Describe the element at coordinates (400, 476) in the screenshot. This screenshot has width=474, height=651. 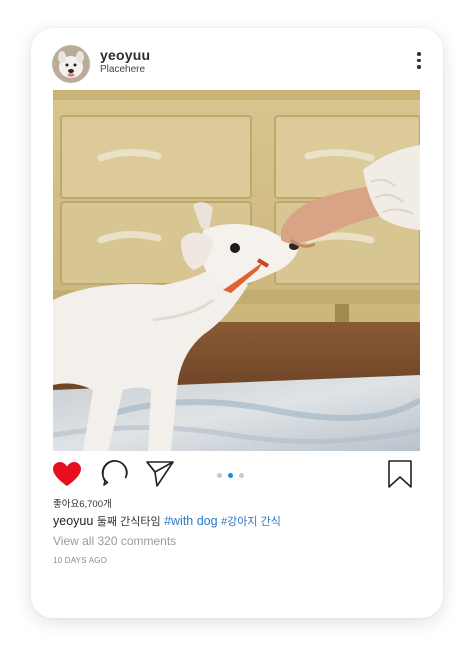
I see `bookmark-icon` at that location.